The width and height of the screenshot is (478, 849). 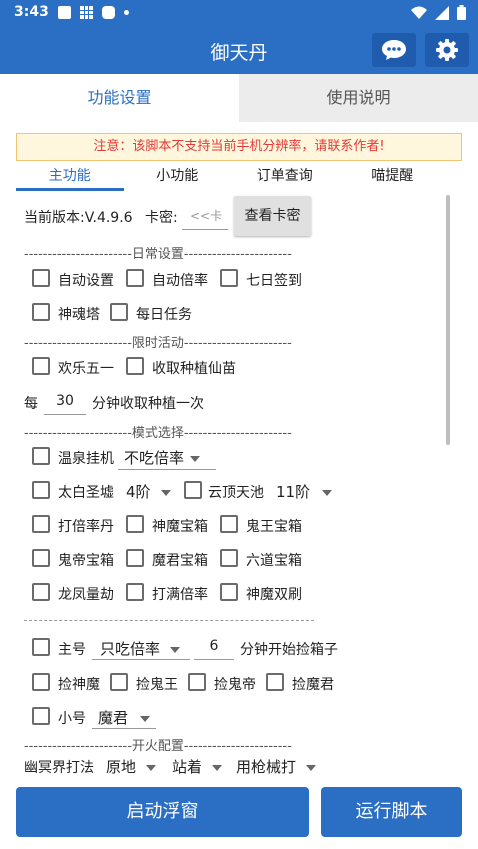 I want to click on fire-position-select: 原地, so click(x=131, y=766).